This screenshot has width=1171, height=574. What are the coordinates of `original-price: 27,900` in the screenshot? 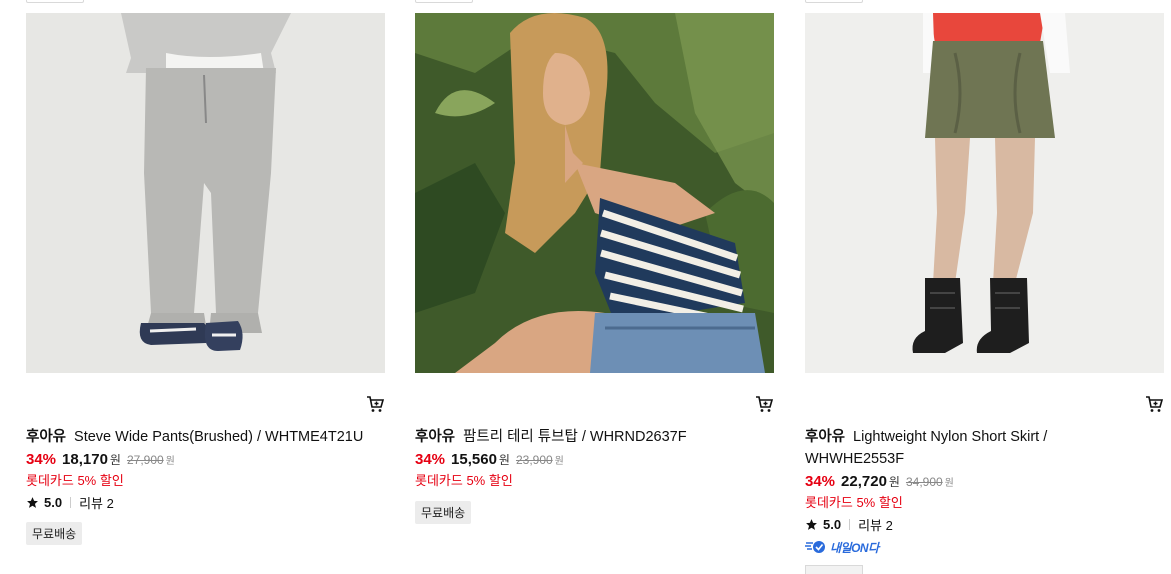 It's located at (145, 460).